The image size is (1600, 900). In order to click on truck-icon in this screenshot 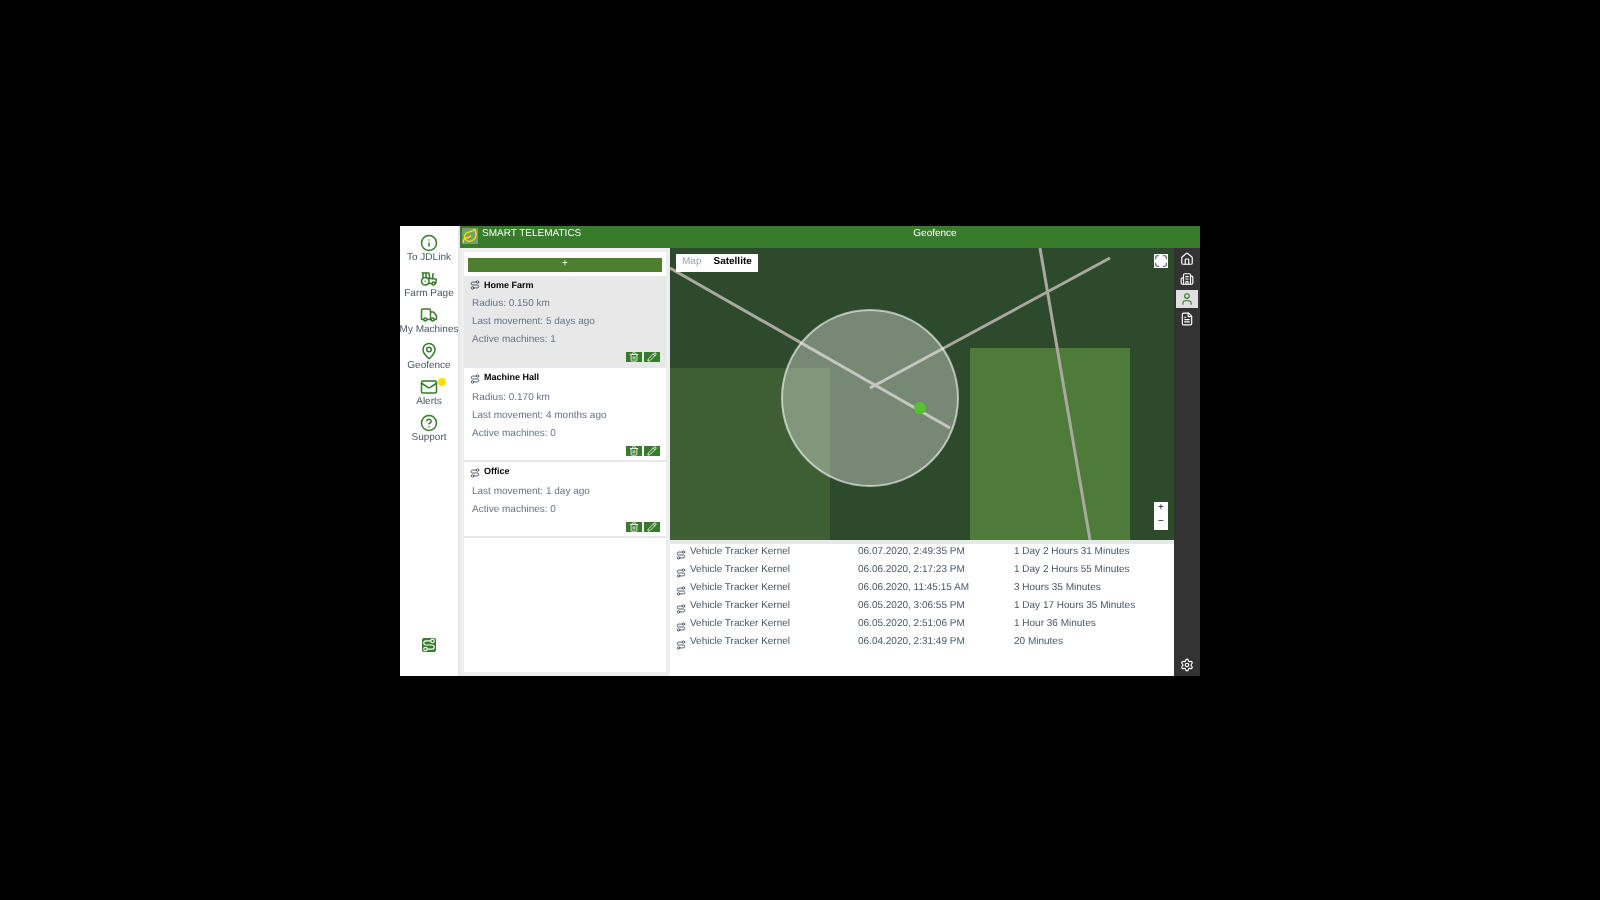, I will do `click(429, 314)`.